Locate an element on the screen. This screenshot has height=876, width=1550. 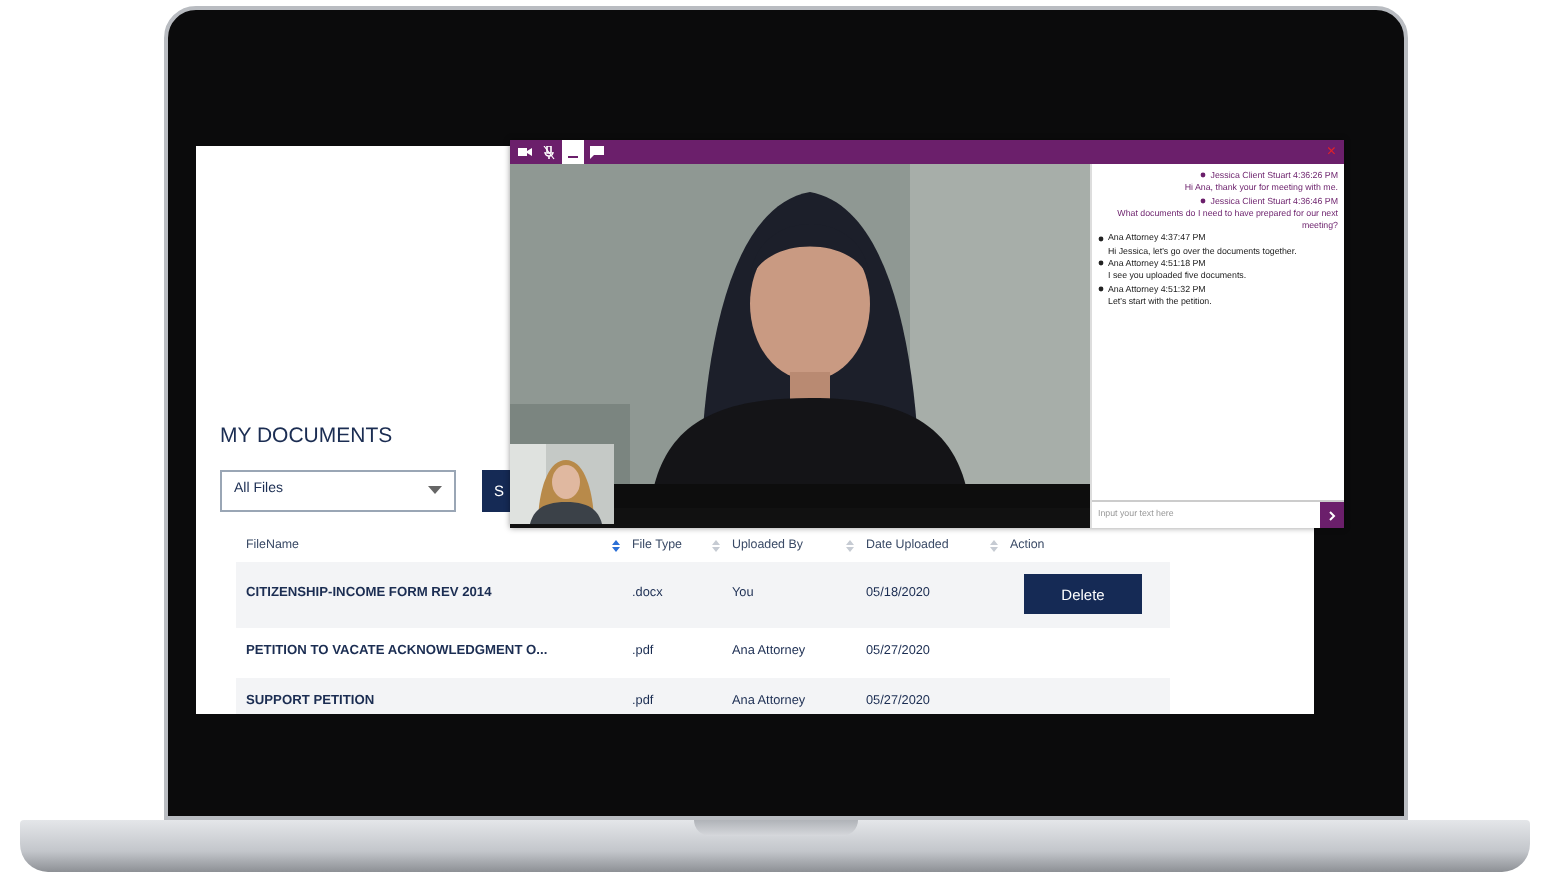
muted-mic-button is located at coordinates (549, 152).